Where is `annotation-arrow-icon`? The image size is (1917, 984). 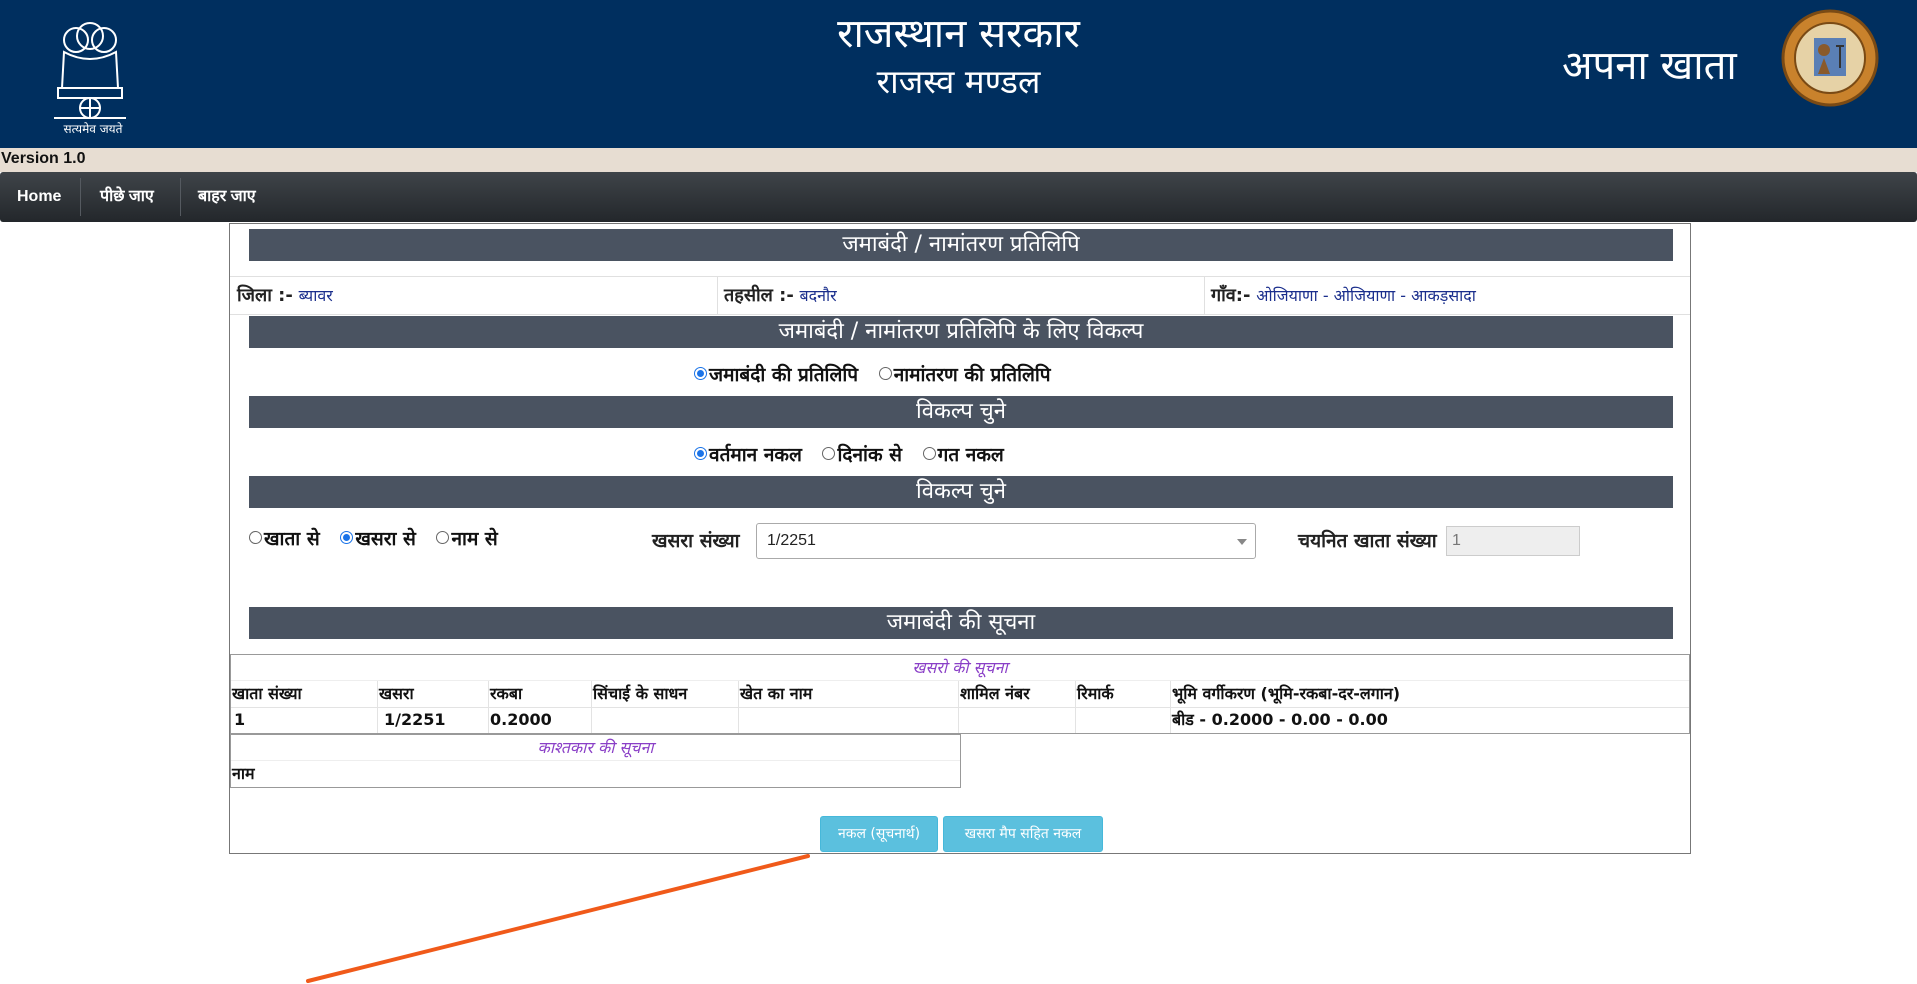 annotation-arrow-icon is located at coordinates (558, 918).